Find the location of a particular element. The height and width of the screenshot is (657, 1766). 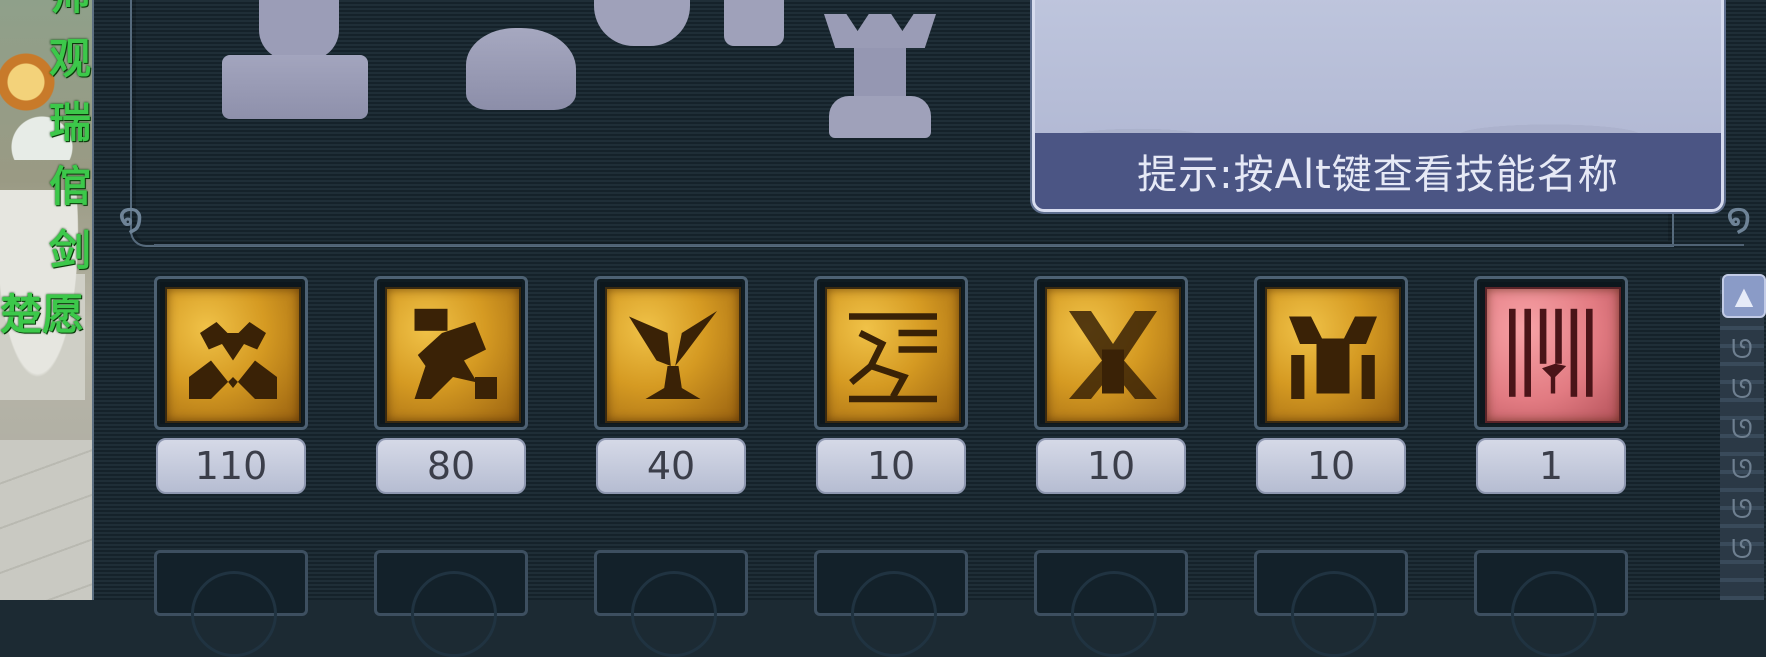

gold-skill-crossed-icon is located at coordinates (1113, 355).